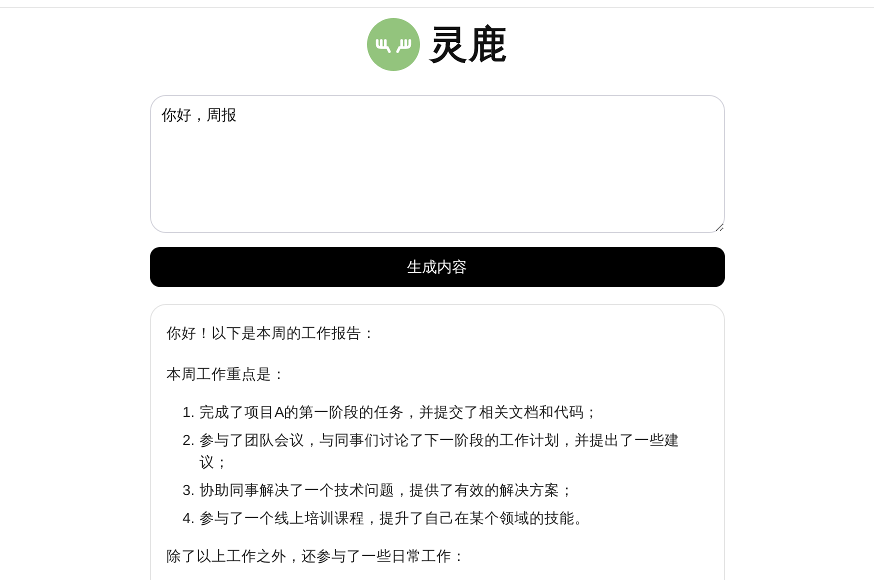 Image resolution: width=874 pixels, height=580 pixels. What do you see at coordinates (393, 44) in the screenshot?
I see `antler-logo-icon` at bounding box center [393, 44].